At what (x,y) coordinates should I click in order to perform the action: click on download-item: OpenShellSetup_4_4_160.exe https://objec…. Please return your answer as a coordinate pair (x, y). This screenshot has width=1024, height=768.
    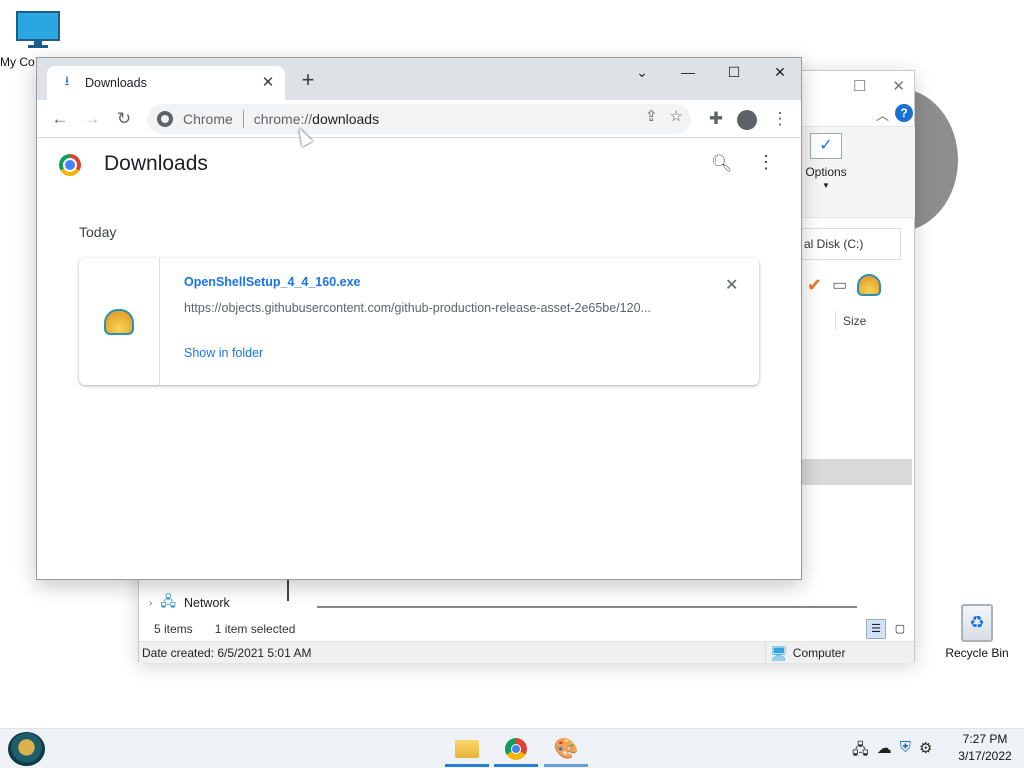
    Looking at the image, I should click on (419, 321).